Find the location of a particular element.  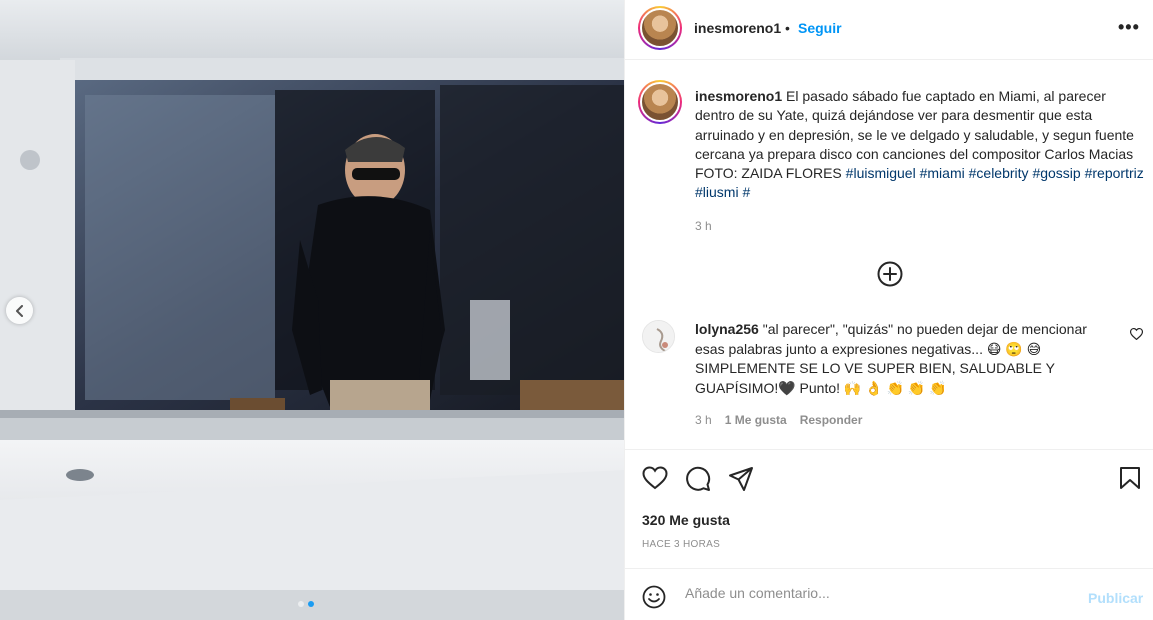

comment-composer: Publicar is located at coordinates (889, 594).